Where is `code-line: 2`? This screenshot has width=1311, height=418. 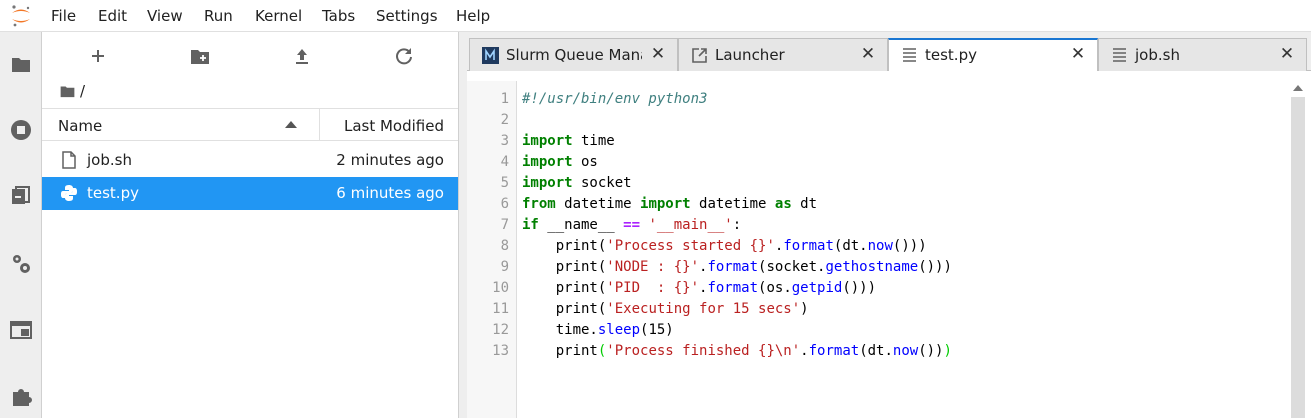
code-line: 2 is located at coordinates (726, 120).